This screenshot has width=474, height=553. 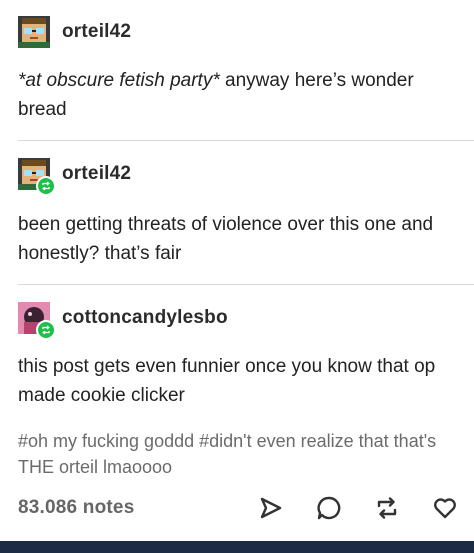 What do you see at coordinates (237, 547) in the screenshot?
I see `bottom-bar` at bounding box center [237, 547].